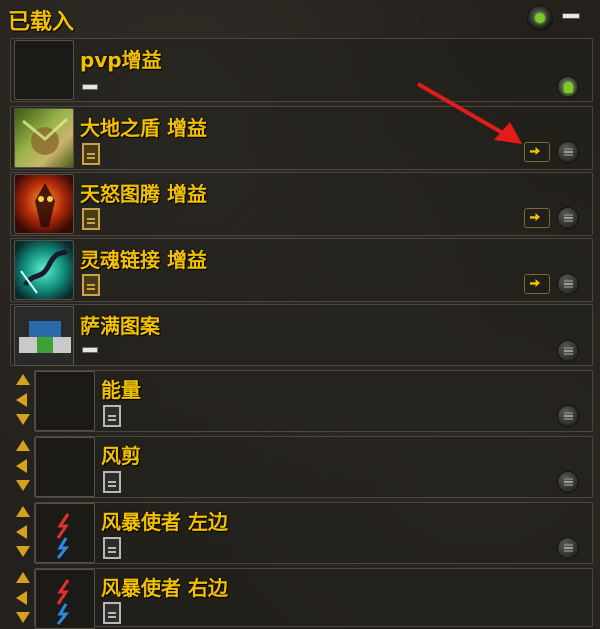 Image resolution: width=600 pixels, height=629 pixels. What do you see at coordinates (44, 270) in the screenshot?
I see `spirit-link-icon` at bounding box center [44, 270].